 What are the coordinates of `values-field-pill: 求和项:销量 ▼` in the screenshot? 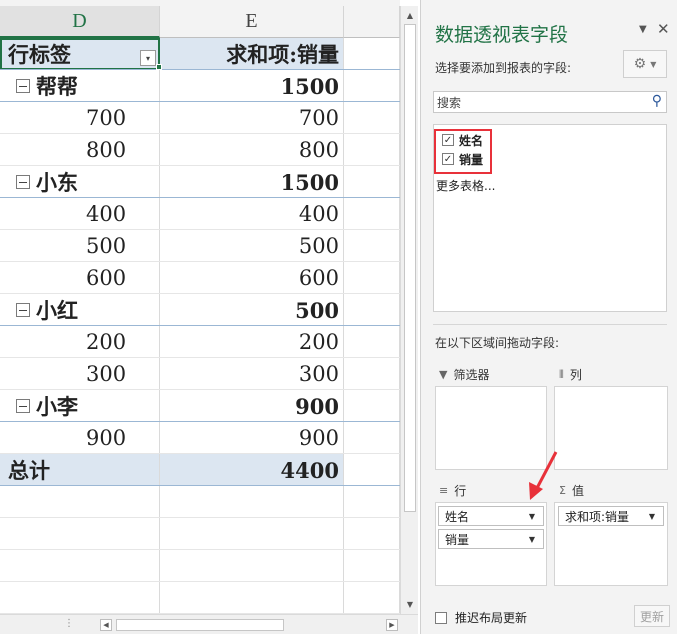 It's located at (611, 516).